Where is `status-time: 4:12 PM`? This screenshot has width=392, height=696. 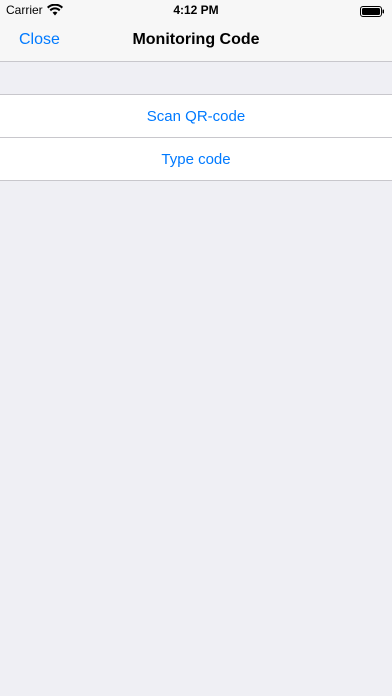 status-time: 4:12 PM is located at coordinates (196, 10).